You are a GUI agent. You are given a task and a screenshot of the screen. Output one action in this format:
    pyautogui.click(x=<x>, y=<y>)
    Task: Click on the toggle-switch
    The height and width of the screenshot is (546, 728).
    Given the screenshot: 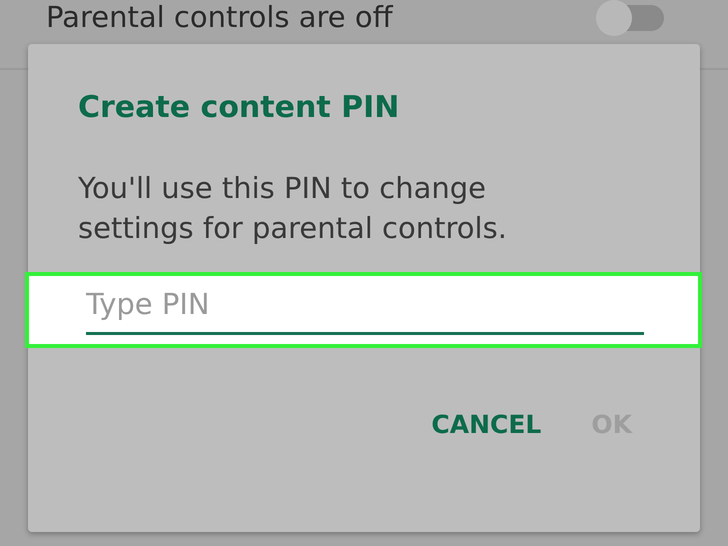 What is the action you would take?
    pyautogui.click(x=630, y=18)
    